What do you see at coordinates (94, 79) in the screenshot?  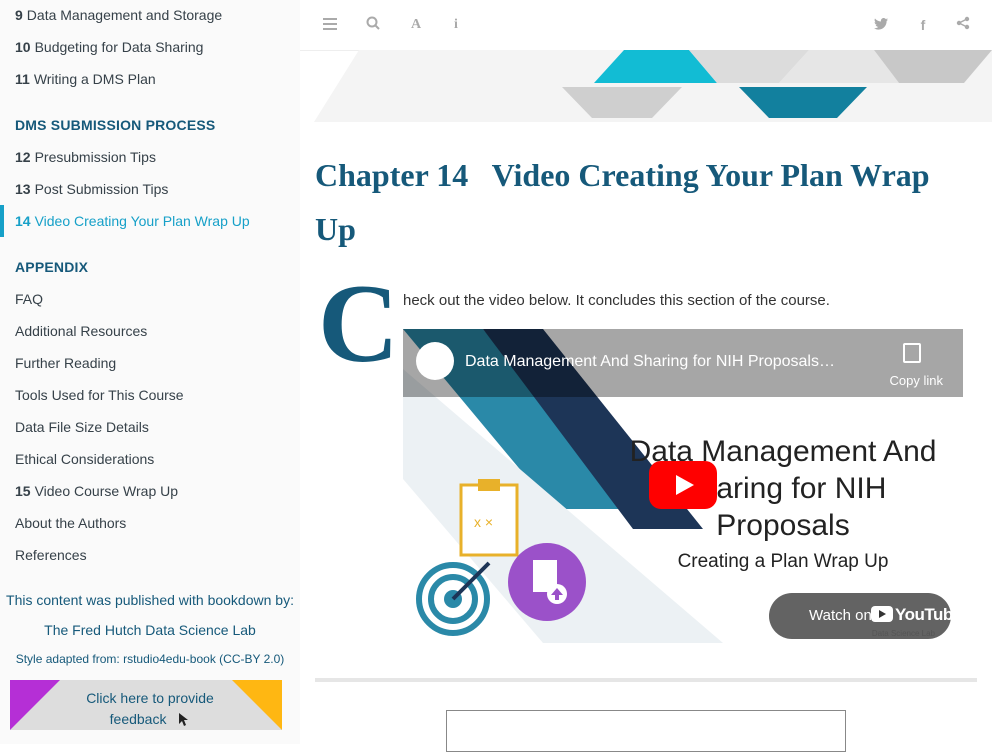 I see `sidebar-item-label: Writing a DMS Plan` at bounding box center [94, 79].